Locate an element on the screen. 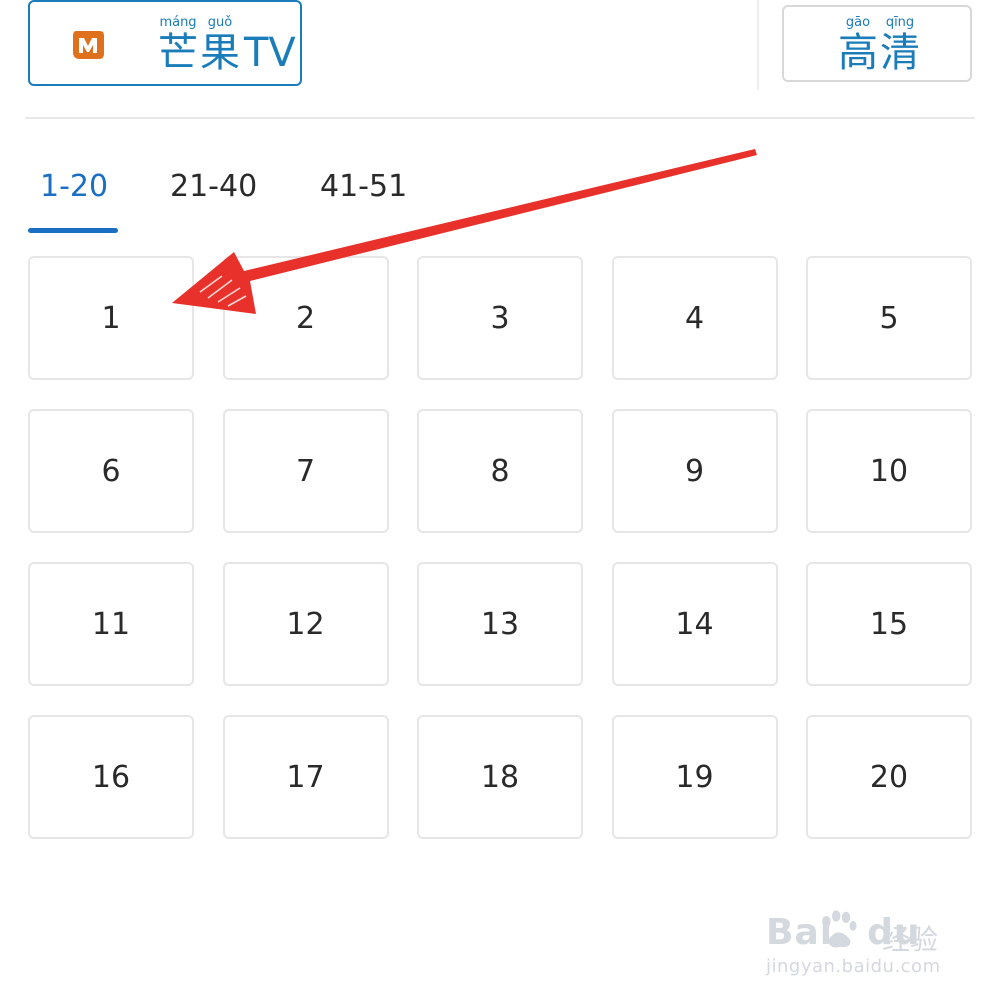  pinyin: guǒ is located at coordinates (220, 22).